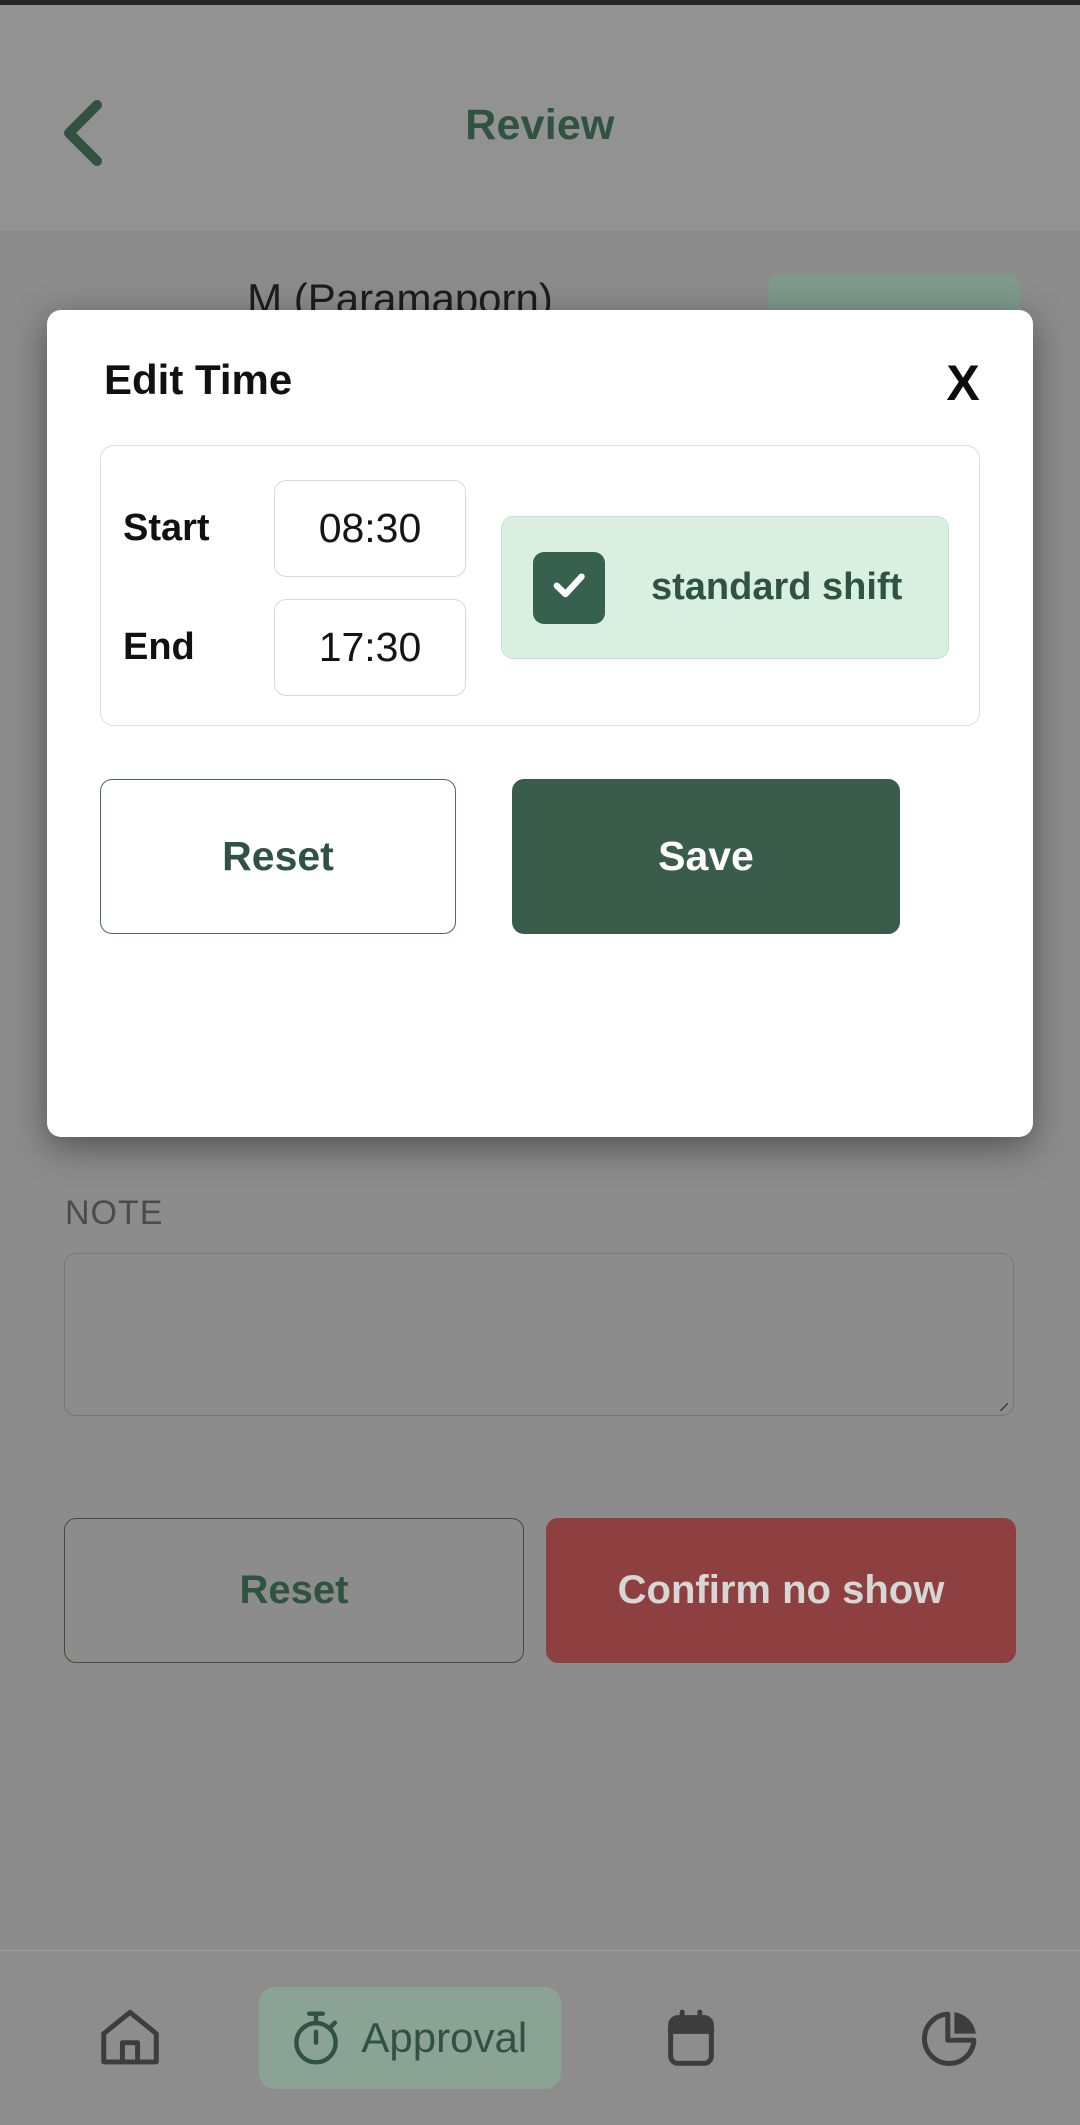  Describe the element at coordinates (963, 383) in the screenshot. I see `close-icon: X` at that location.